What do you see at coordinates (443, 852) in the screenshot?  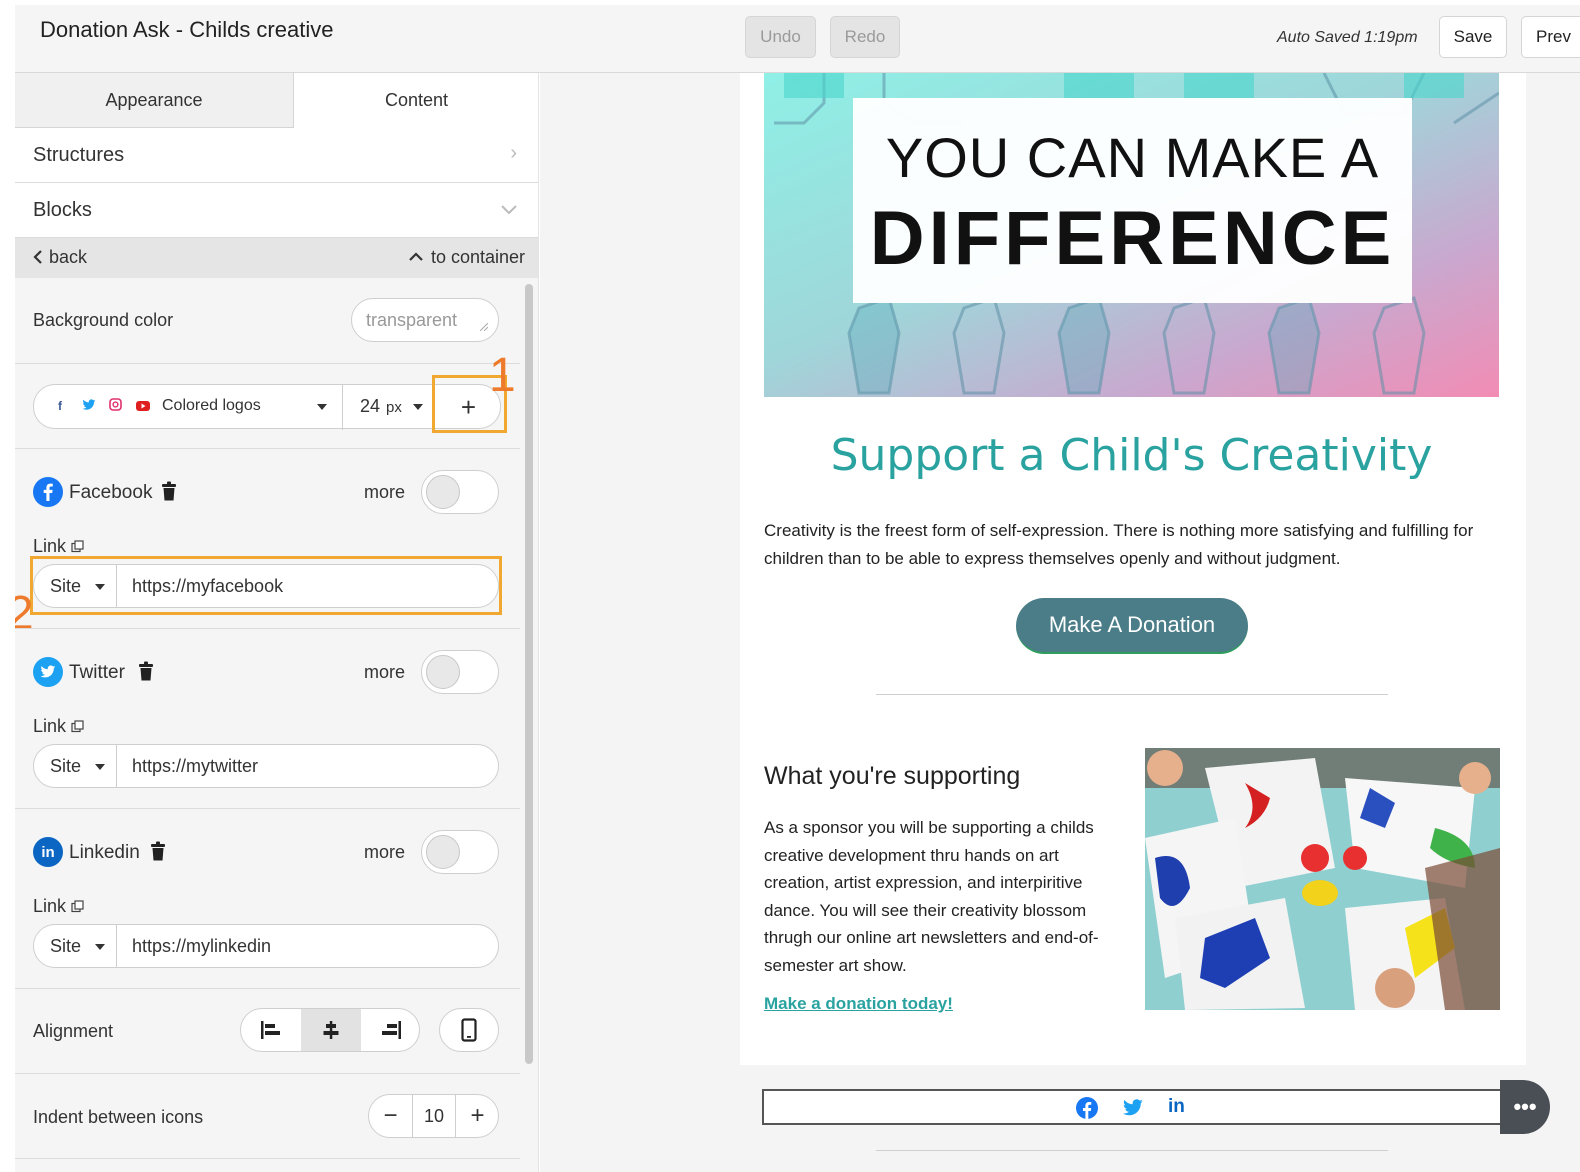 I see `toggle-knob` at bounding box center [443, 852].